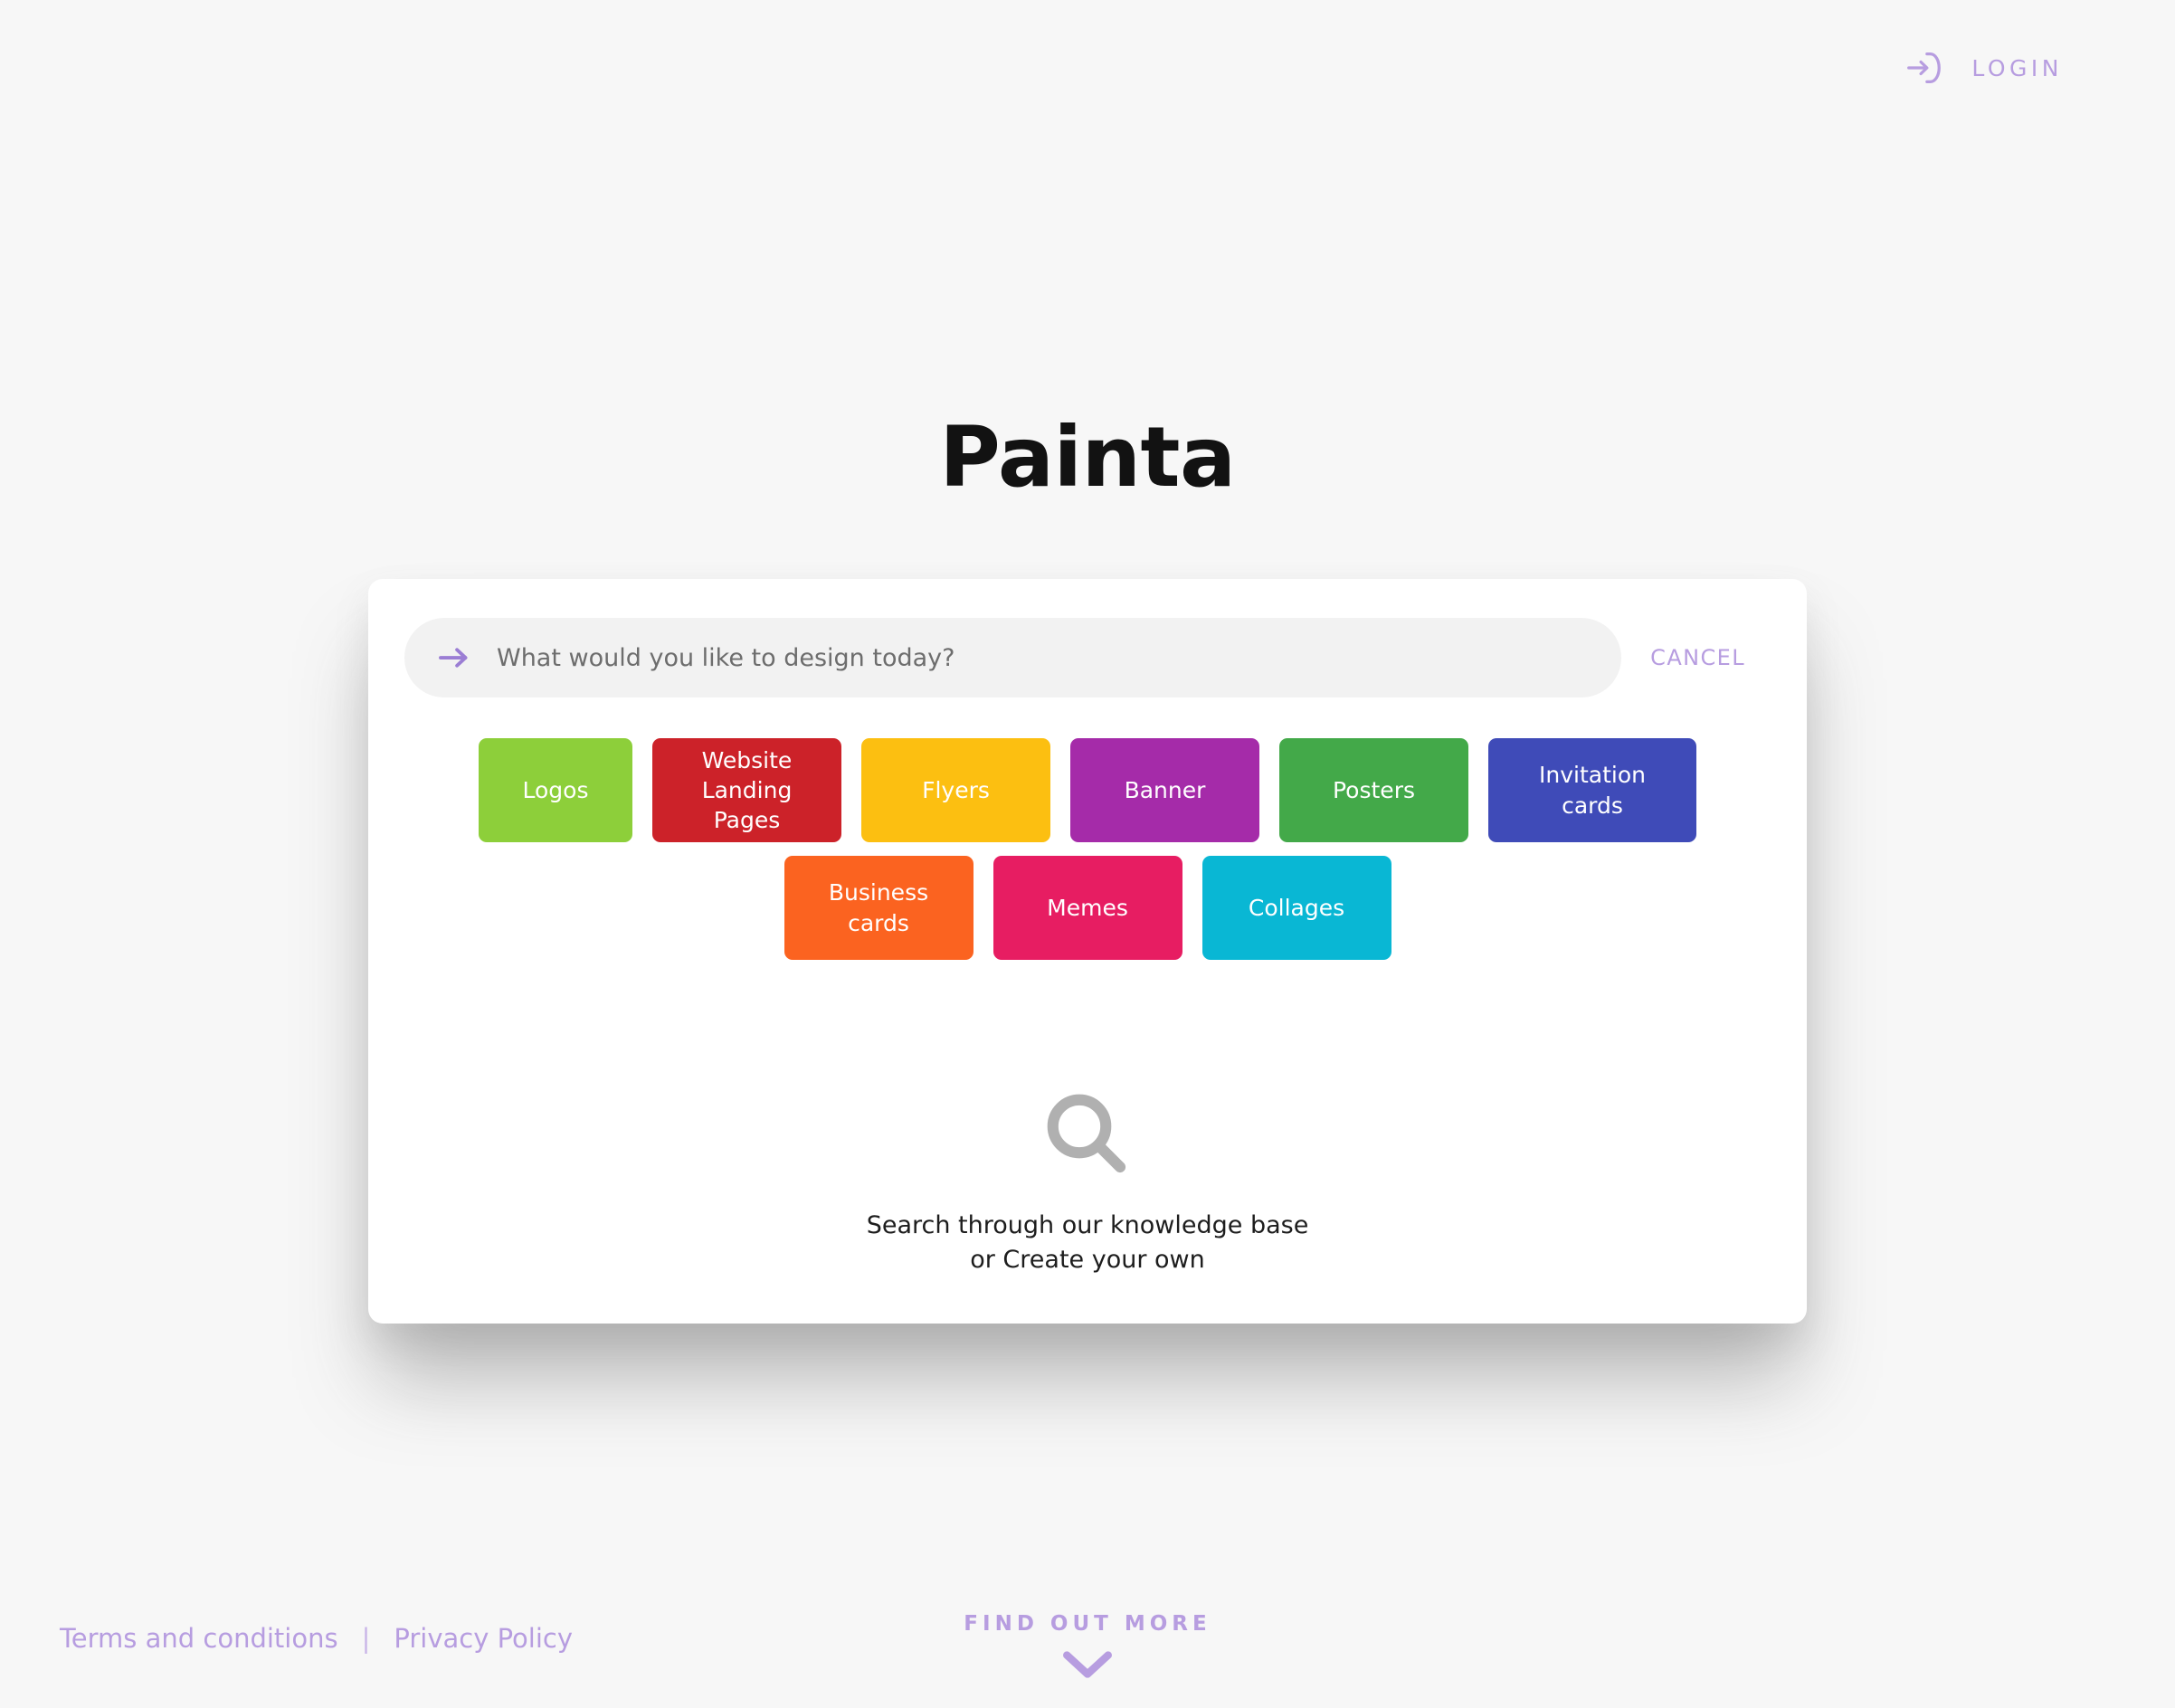  I want to click on search-pill, so click(1012, 657).